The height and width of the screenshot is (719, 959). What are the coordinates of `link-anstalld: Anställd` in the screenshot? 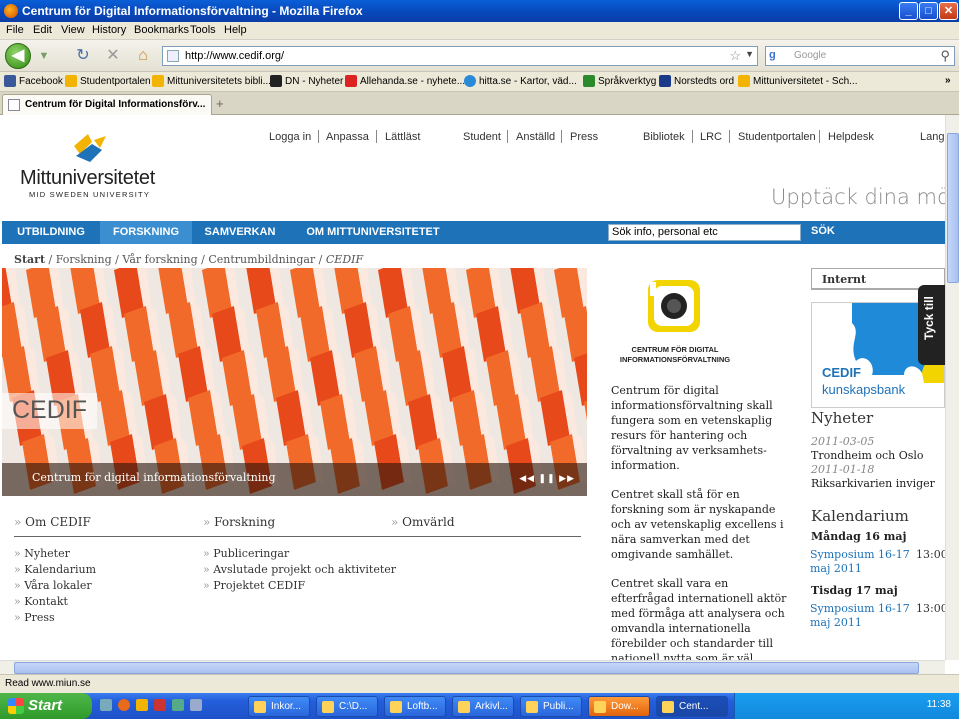 It's located at (535, 137).